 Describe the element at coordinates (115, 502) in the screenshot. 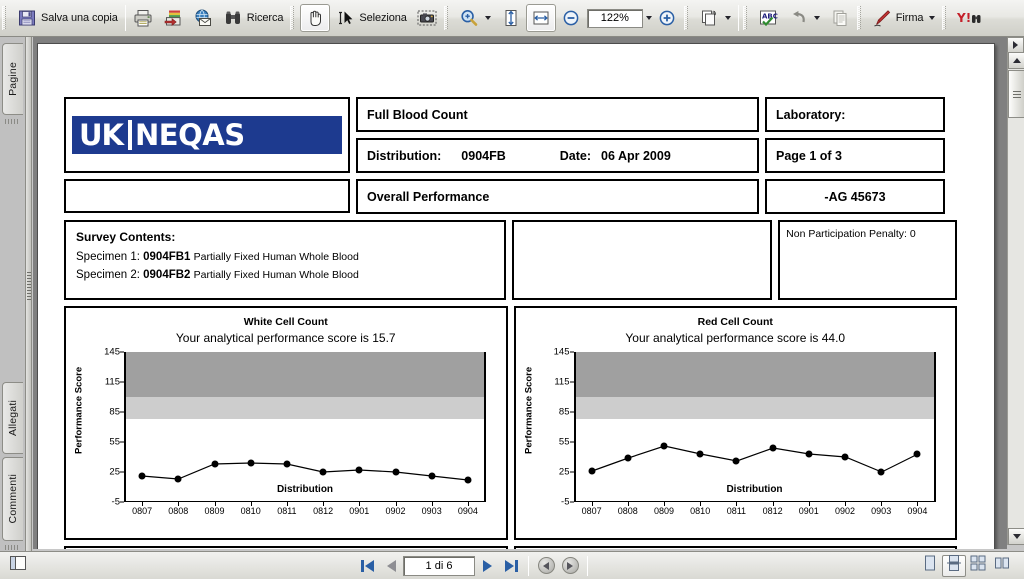

I see `chart-0-ytick: -5` at that location.